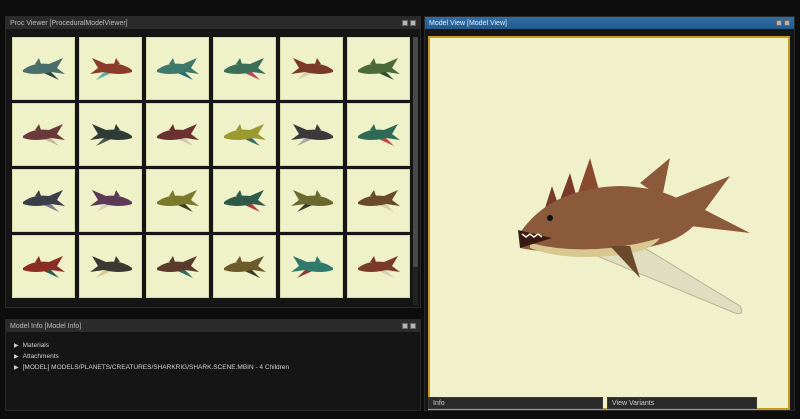 The height and width of the screenshot is (419, 800). I want to click on model-info-window-controls, so click(409, 326).